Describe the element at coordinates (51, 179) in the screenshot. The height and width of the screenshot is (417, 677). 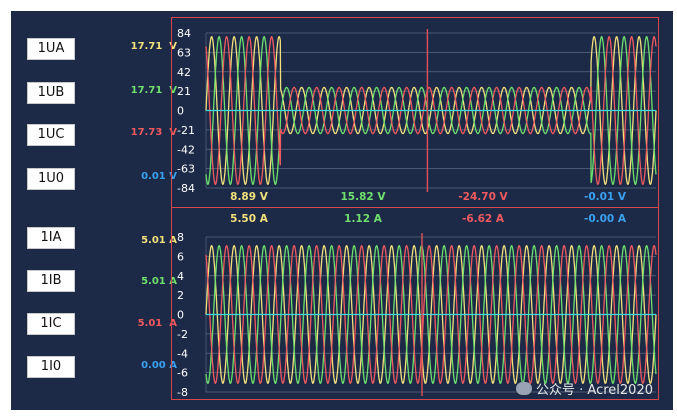
I see `channel-box-1u0: 1U0` at that location.